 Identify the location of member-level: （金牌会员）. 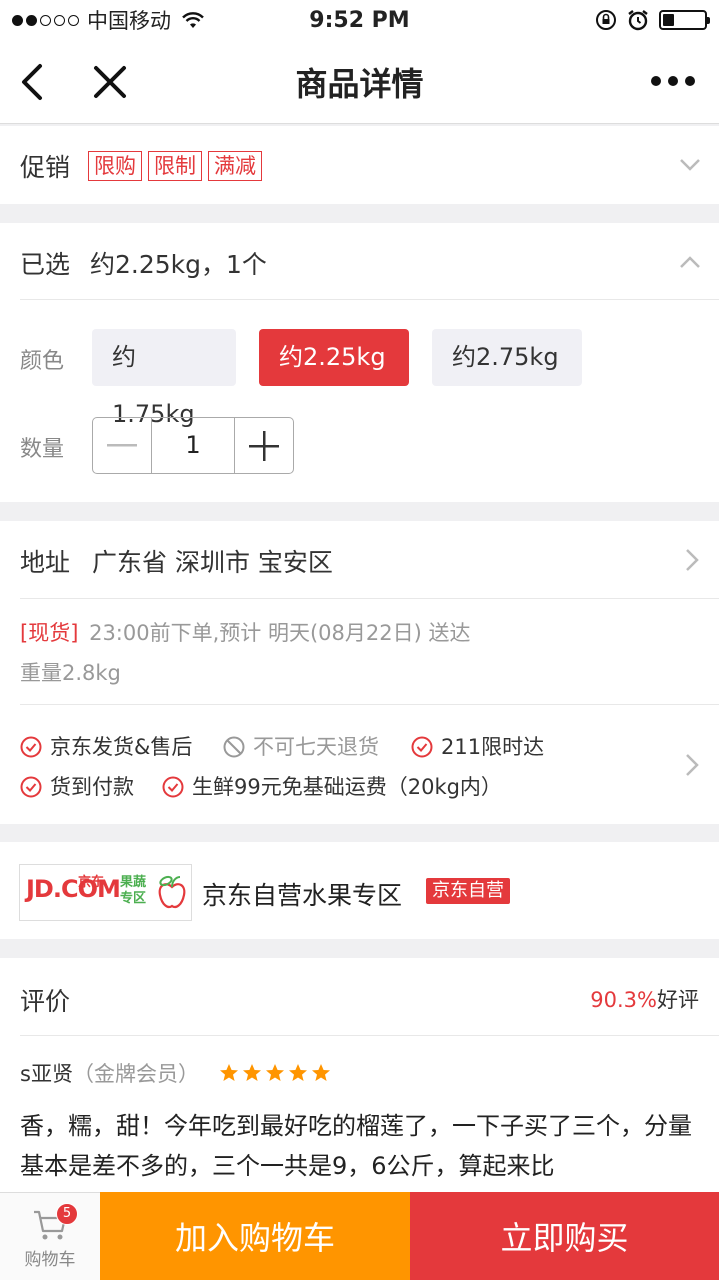
(135, 1074).